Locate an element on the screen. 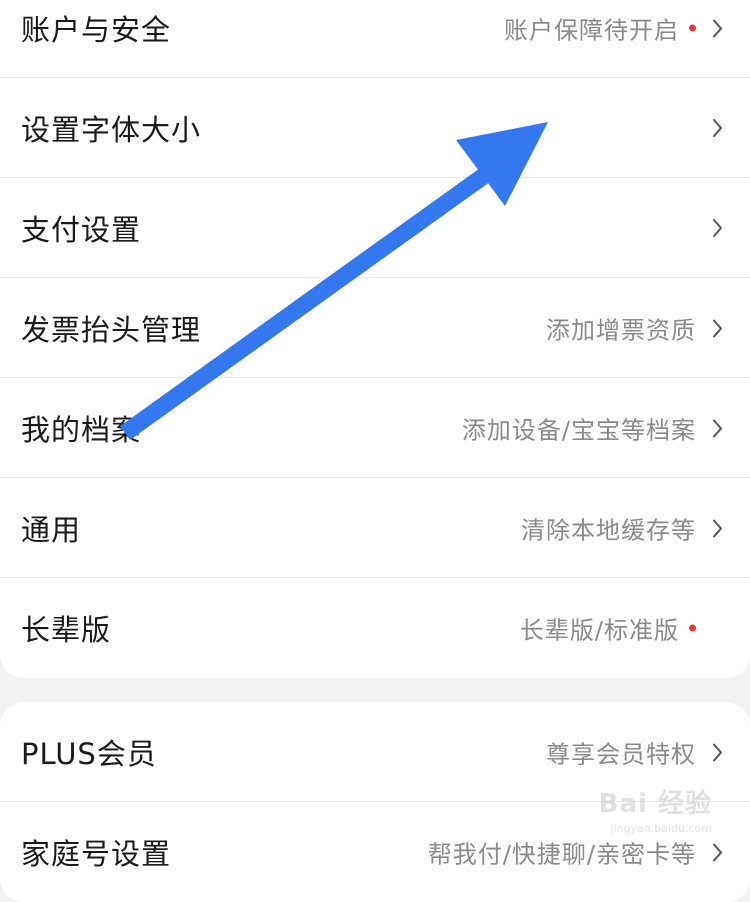  row-right: 账户保障待开启 is located at coordinates (615, 28).